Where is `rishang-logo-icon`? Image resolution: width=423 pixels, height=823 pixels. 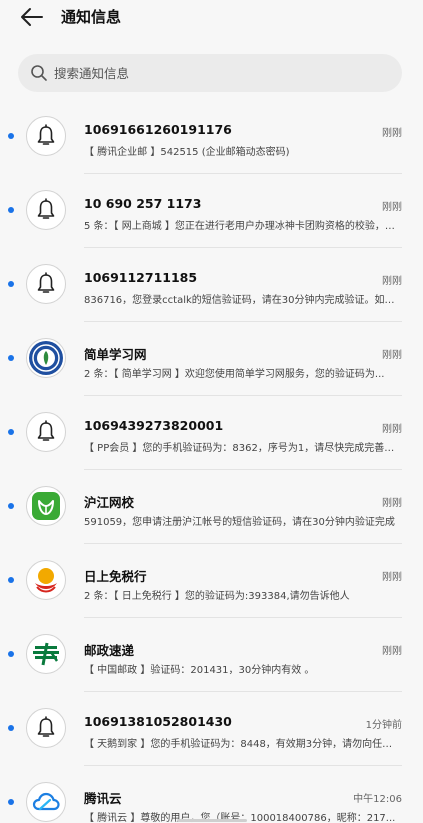 rishang-logo-icon is located at coordinates (46, 580).